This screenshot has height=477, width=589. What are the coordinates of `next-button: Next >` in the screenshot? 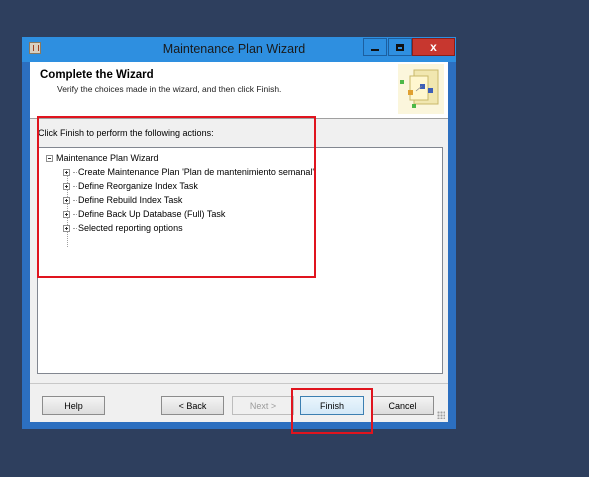 It's located at (263, 405).